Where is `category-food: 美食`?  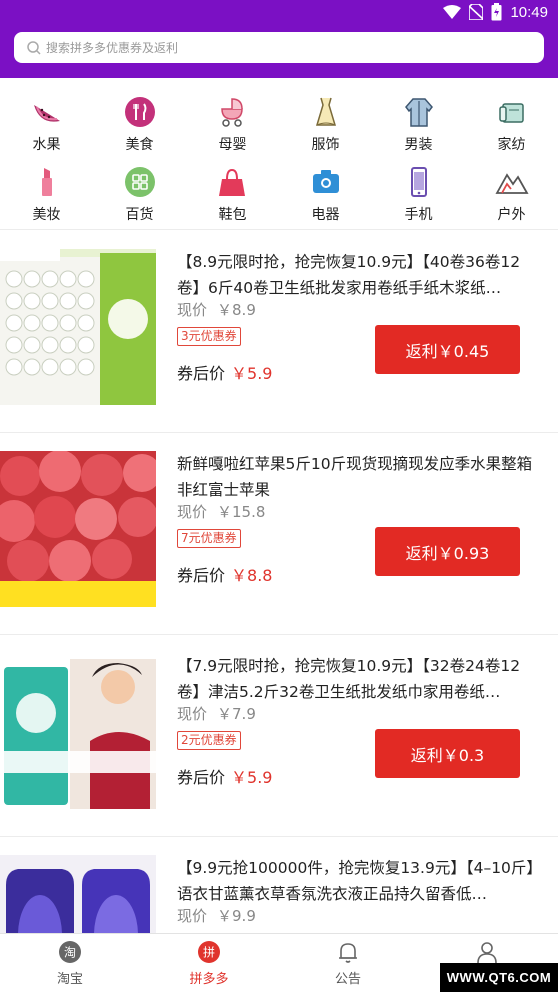
category-food: 美食 is located at coordinates (139, 125).